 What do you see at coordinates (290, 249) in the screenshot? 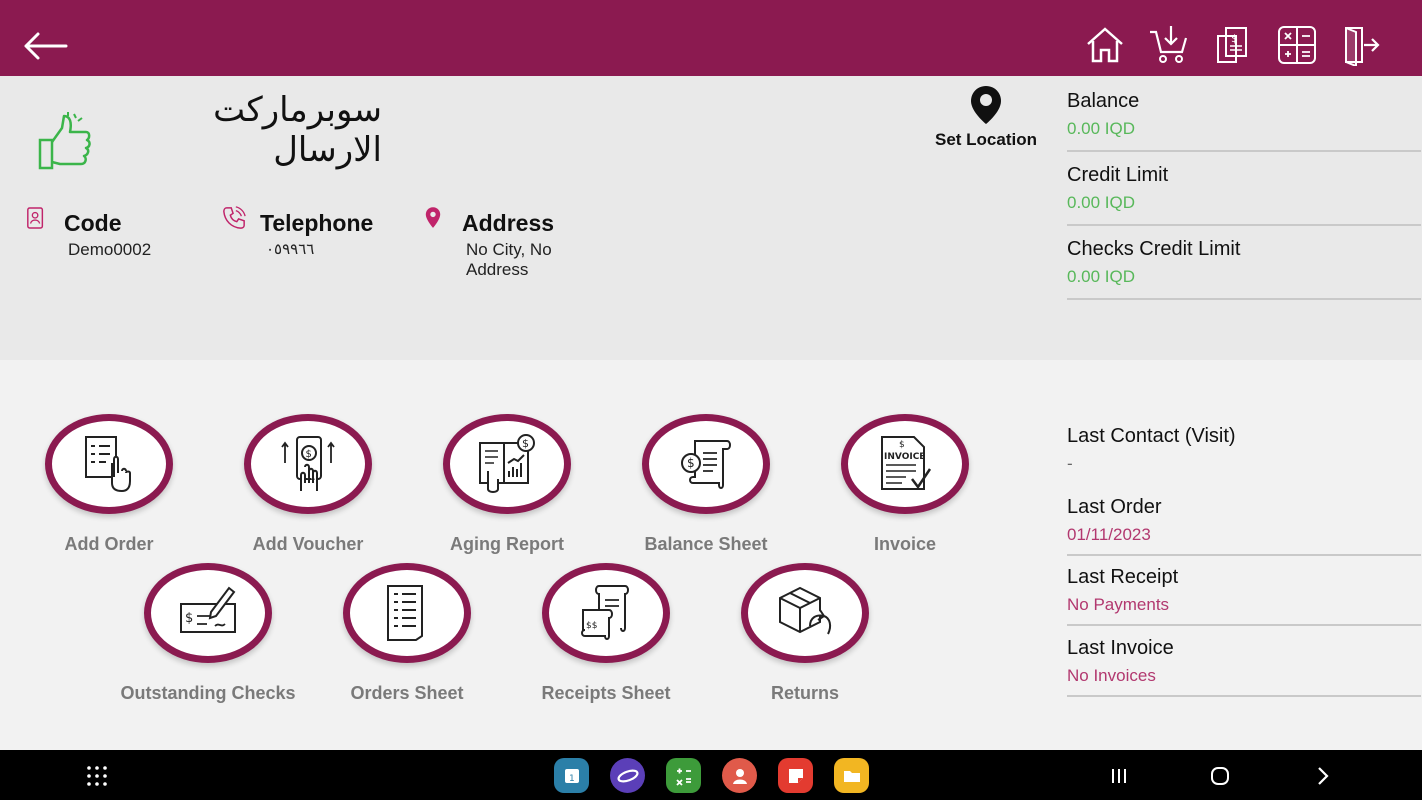
I see `telephone-value: ٠٥٩٩٦٦` at bounding box center [290, 249].